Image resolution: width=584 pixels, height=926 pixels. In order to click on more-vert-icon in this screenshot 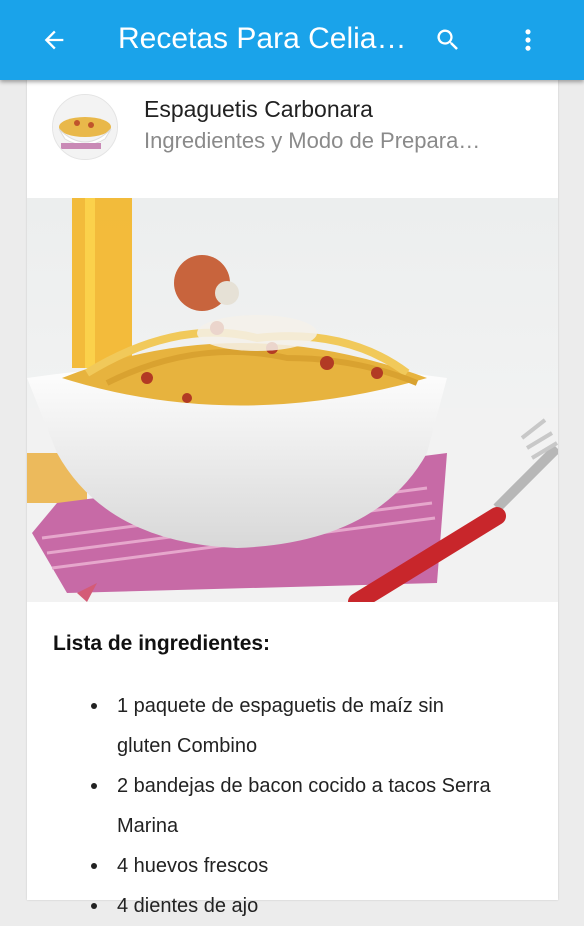, I will do `click(528, 40)`.